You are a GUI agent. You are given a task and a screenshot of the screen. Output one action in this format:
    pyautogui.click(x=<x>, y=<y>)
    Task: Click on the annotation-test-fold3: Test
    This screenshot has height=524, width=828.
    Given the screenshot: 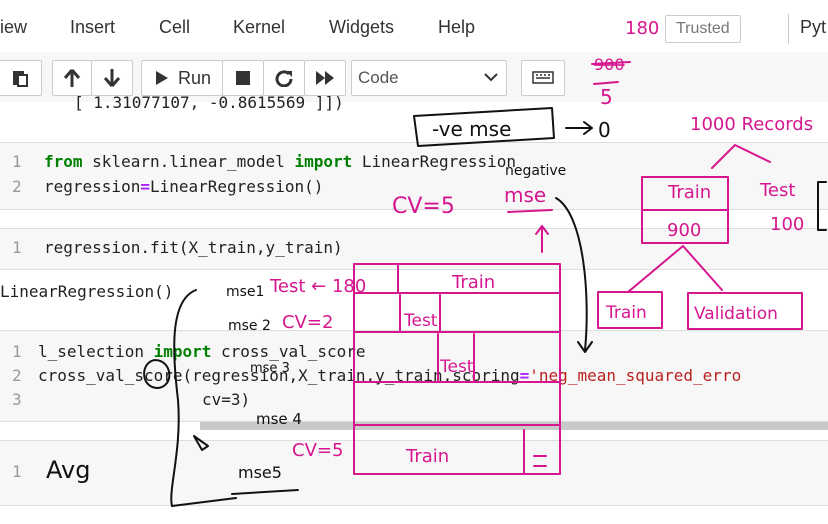 What is the action you would take?
    pyautogui.click(x=456, y=367)
    